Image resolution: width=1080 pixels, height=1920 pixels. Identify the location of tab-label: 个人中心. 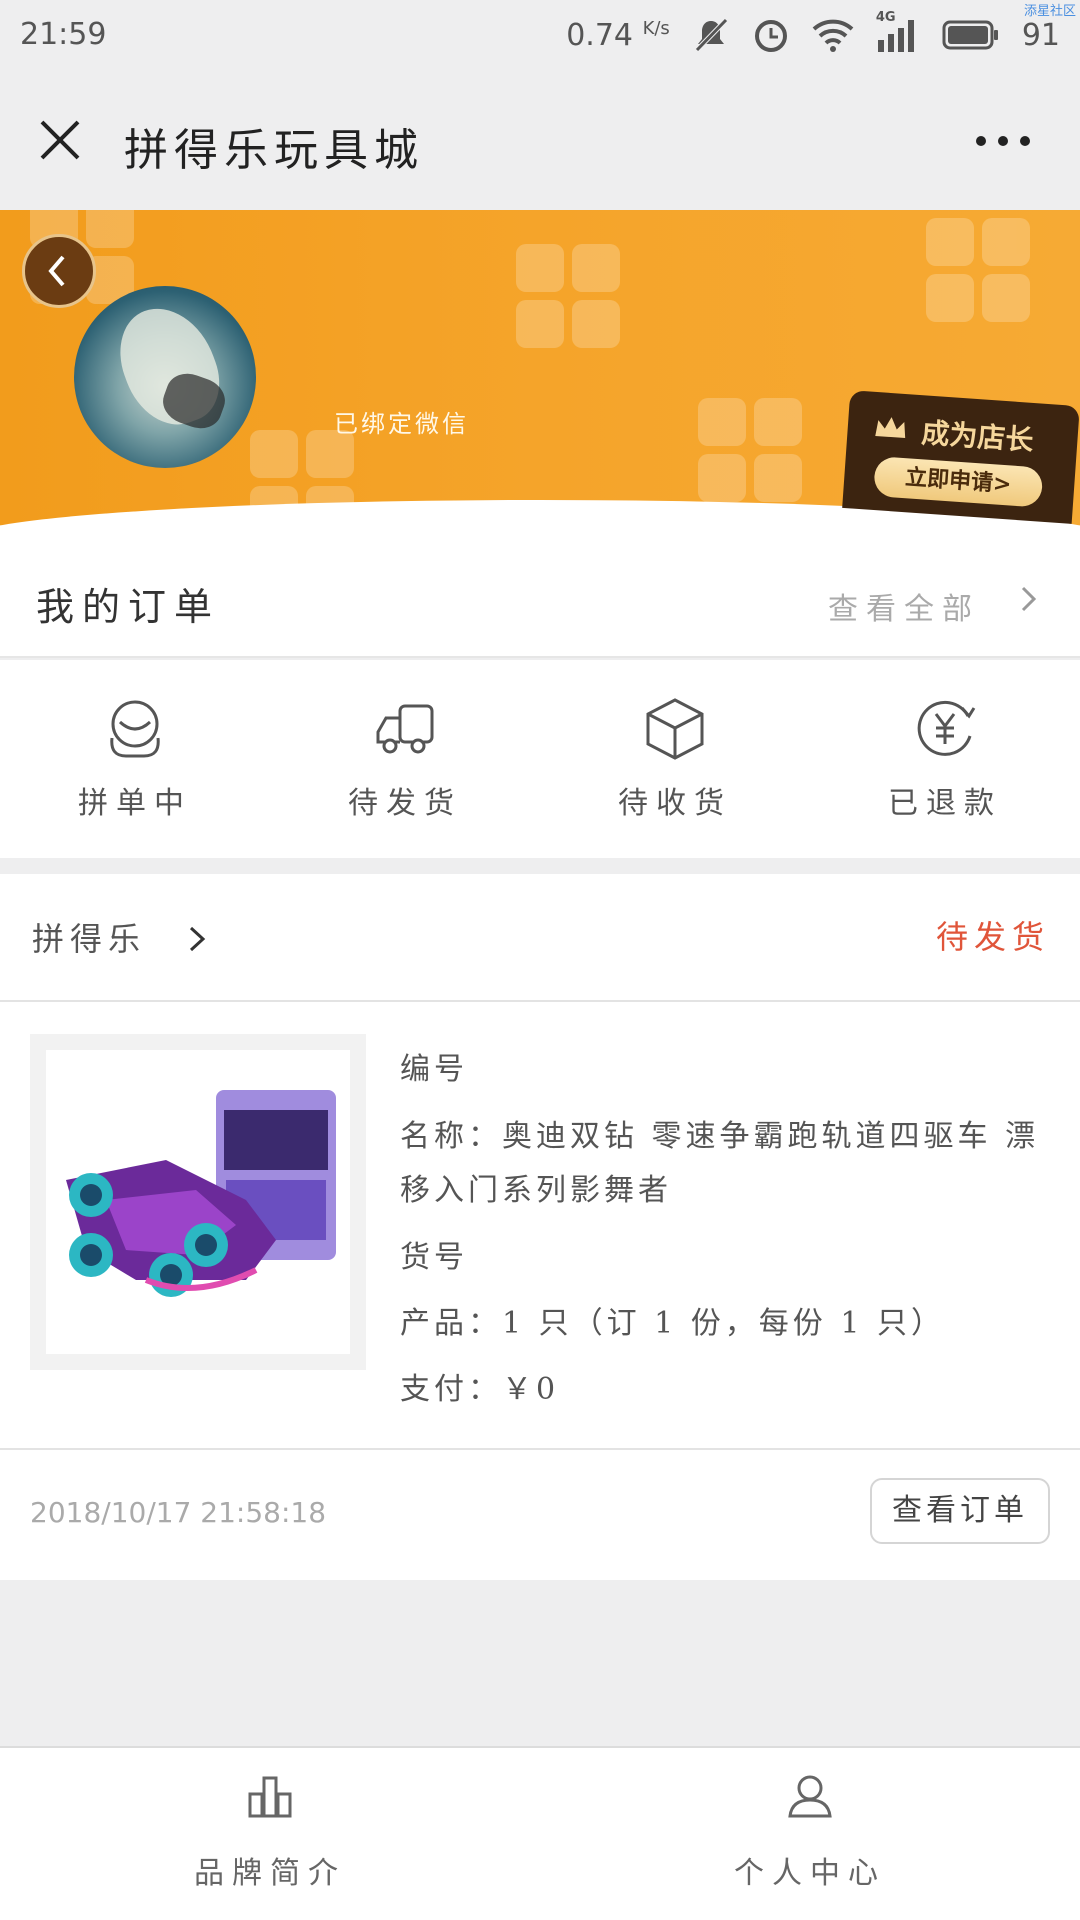
(810, 1873).